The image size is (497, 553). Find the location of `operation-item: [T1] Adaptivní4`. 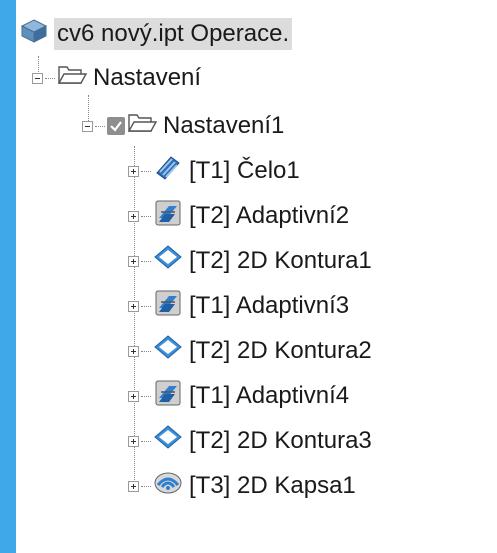

operation-item: [T1] Adaptivní4 is located at coordinates (238, 396).